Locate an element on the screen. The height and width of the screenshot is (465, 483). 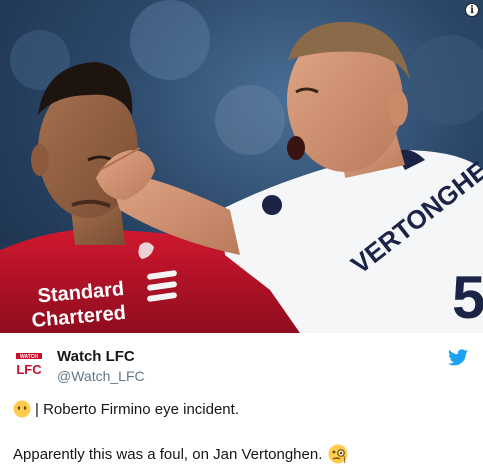
face-with-monocle-icon is located at coordinates (338, 454).